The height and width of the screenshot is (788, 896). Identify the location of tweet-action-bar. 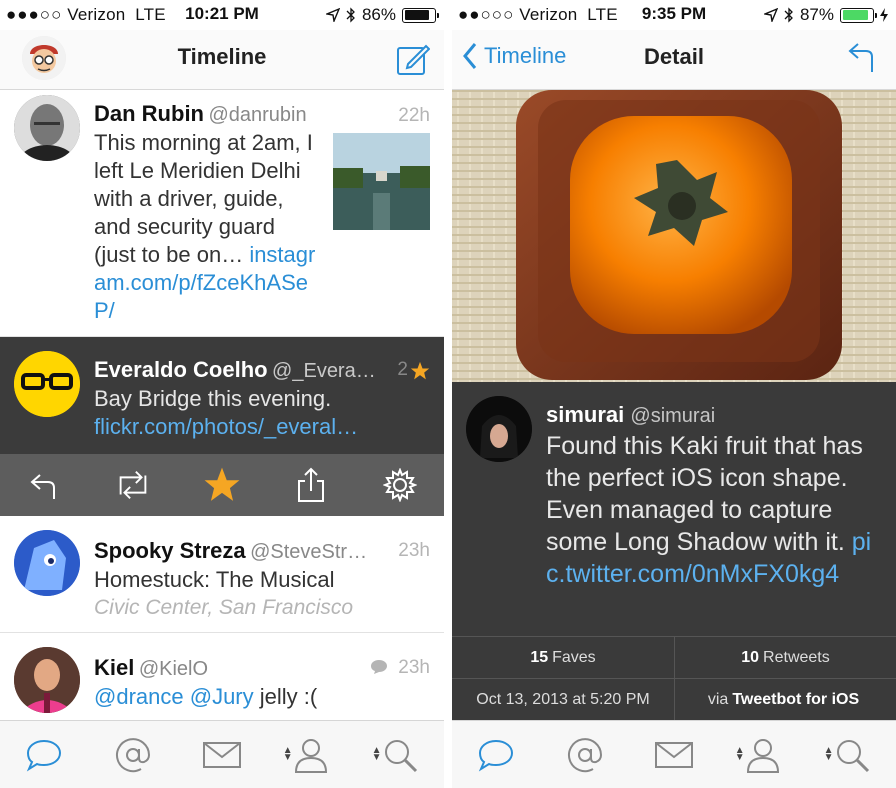
(222, 485).